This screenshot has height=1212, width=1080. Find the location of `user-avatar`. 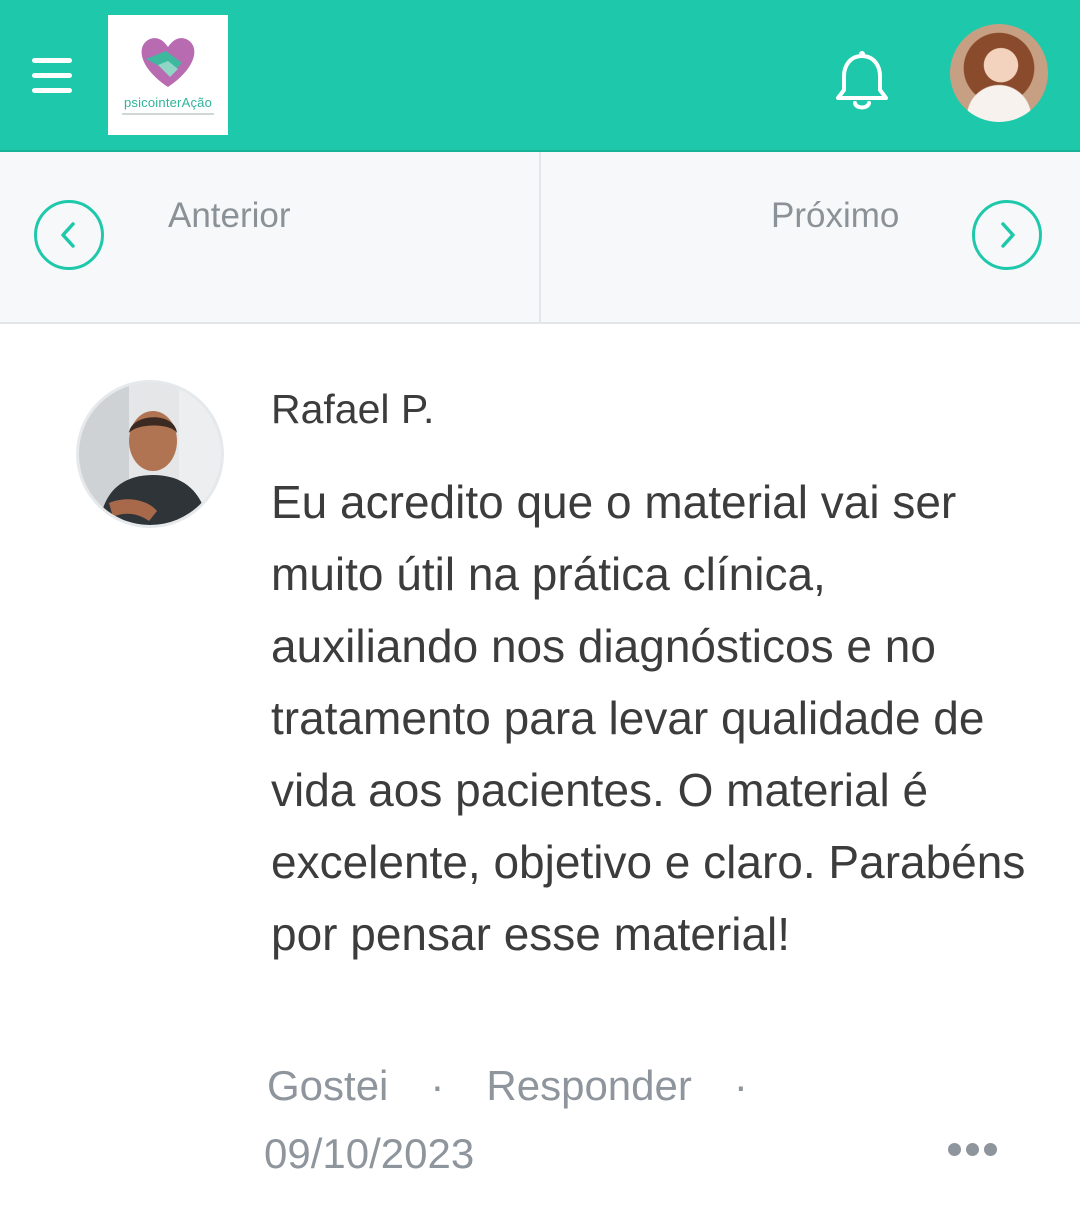

user-avatar is located at coordinates (999, 73).